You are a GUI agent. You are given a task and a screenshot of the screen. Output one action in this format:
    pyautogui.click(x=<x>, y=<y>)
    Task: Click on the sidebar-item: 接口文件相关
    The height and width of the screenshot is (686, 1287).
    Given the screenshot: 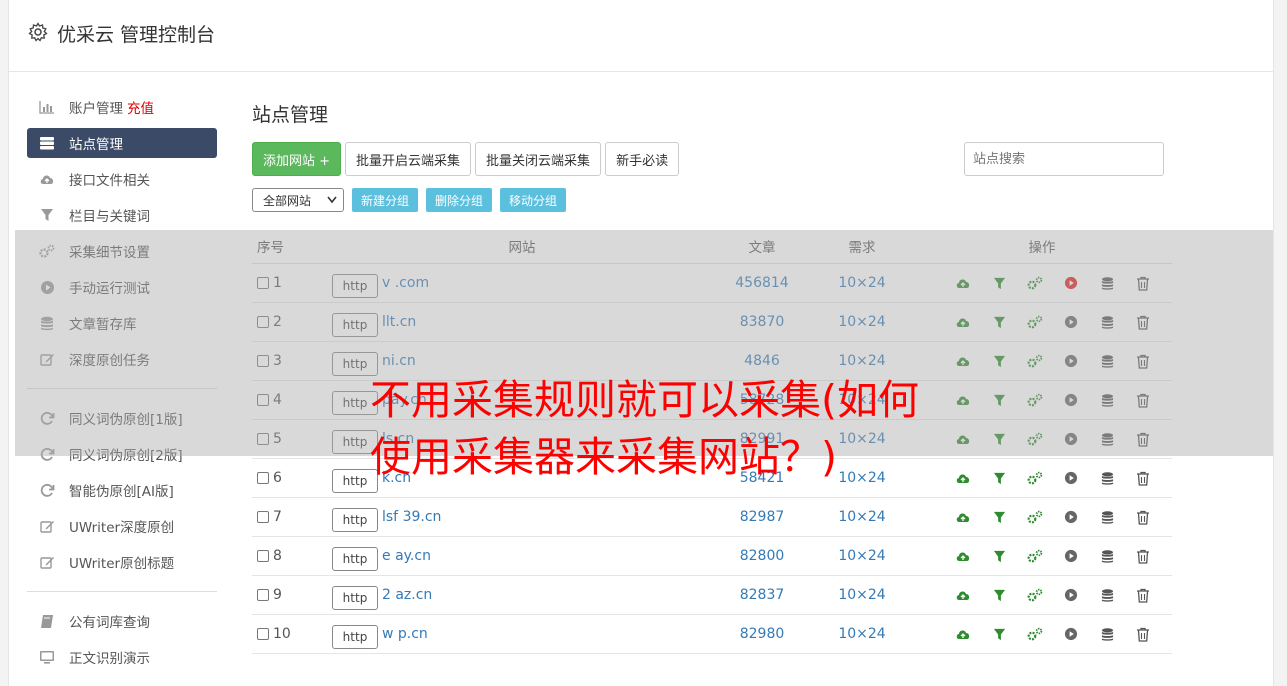 What is the action you would take?
    pyautogui.click(x=122, y=179)
    